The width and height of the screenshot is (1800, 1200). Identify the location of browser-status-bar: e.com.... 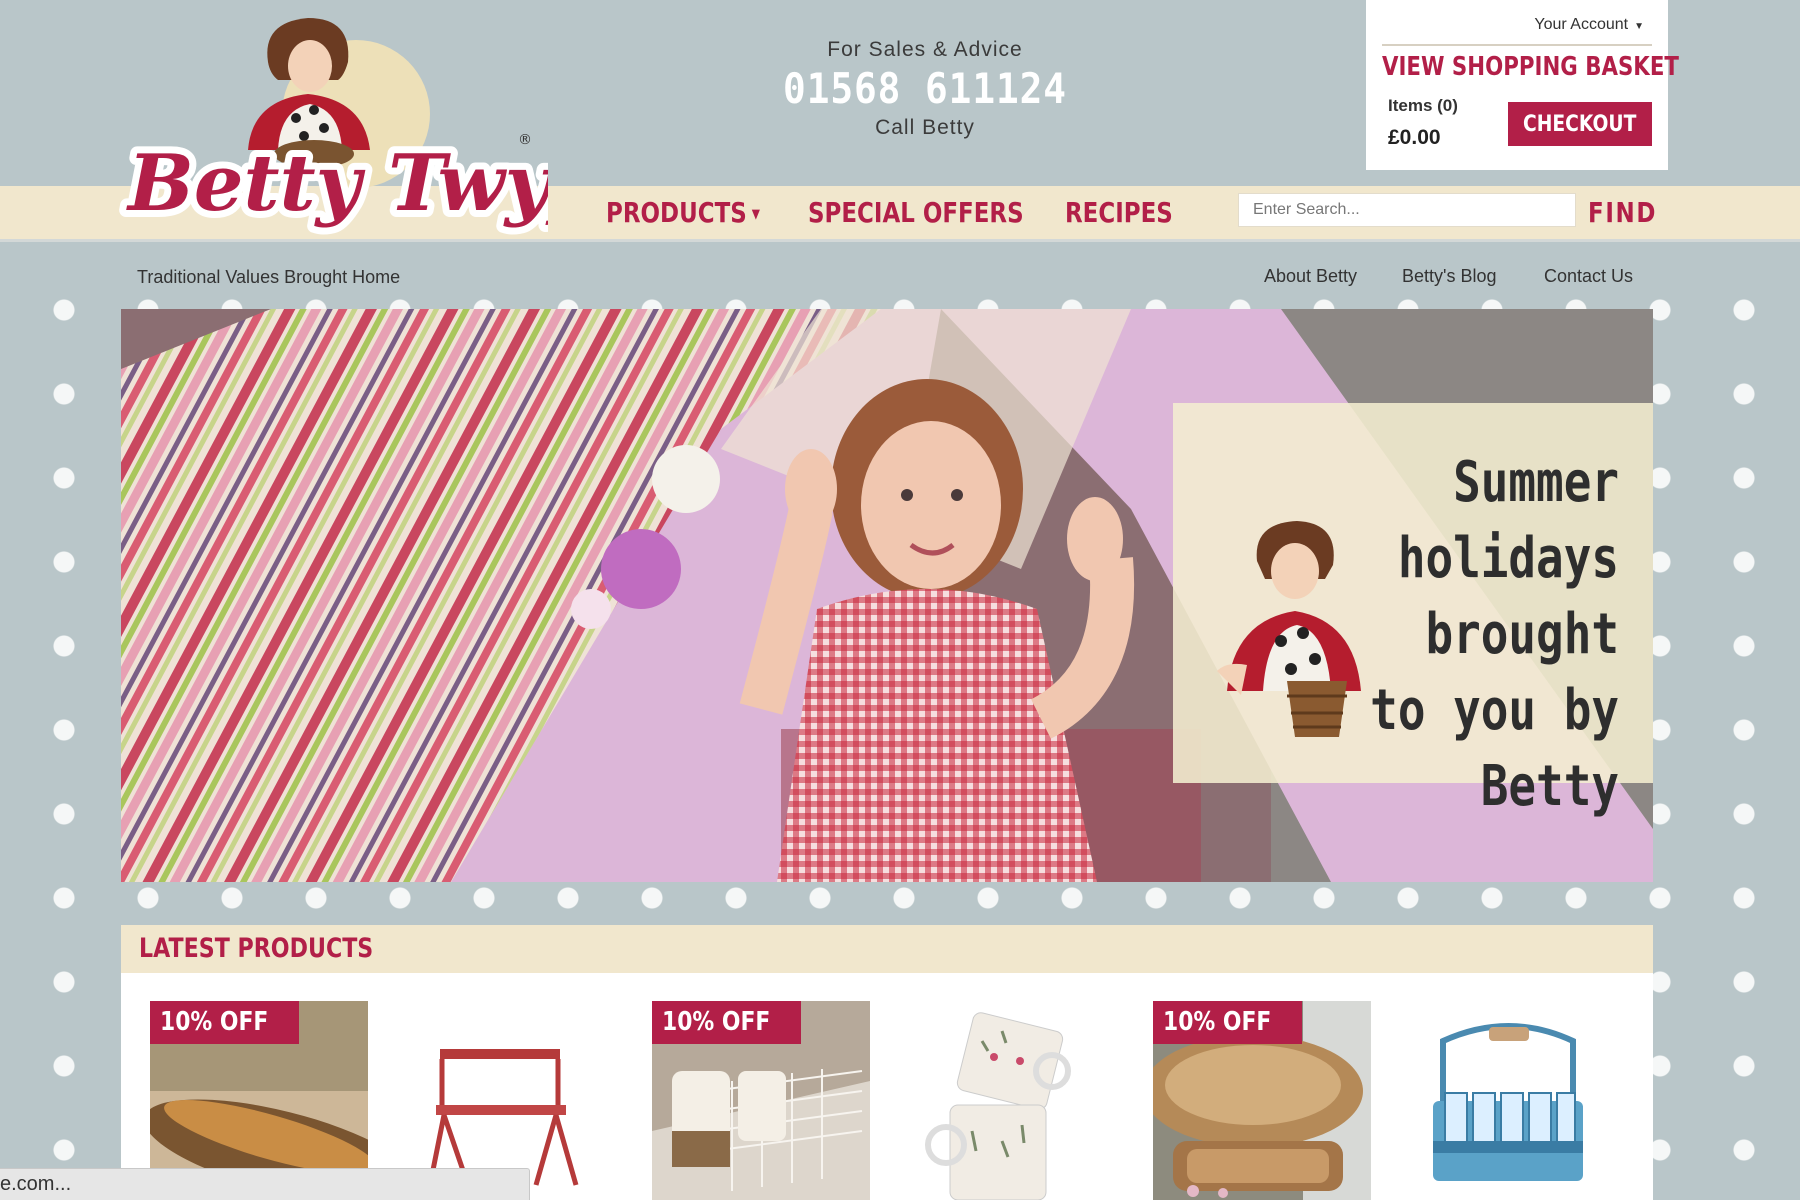
(265, 1184).